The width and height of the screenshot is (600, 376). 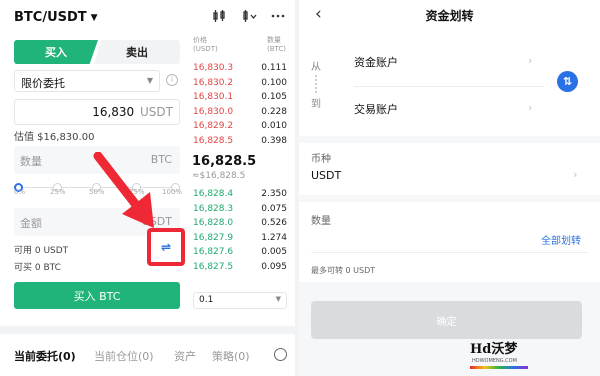 I want to click on buy-sell-tabs: 买入 卖出, so click(x=97, y=52).